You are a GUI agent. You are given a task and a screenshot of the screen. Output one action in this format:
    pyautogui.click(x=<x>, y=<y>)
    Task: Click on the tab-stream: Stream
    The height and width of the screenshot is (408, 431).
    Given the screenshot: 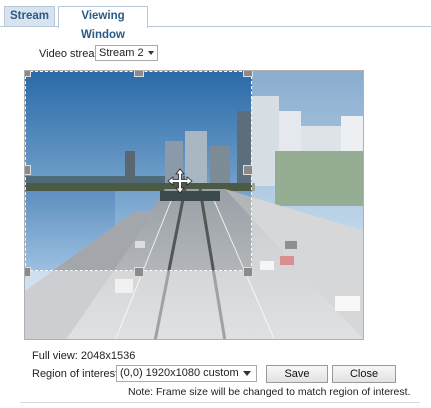 What is the action you would take?
    pyautogui.click(x=29, y=16)
    